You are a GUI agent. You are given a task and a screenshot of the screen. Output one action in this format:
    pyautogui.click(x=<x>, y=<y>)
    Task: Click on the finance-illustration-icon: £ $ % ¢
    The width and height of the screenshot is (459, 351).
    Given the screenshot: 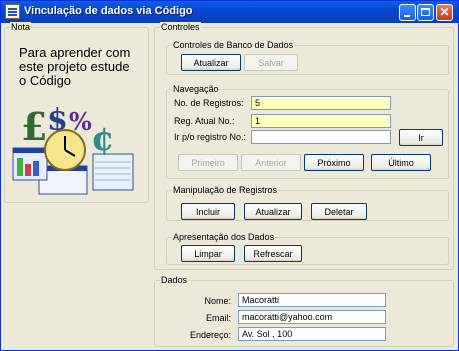 What is the action you would take?
    pyautogui.click(x=73, y=150)
    